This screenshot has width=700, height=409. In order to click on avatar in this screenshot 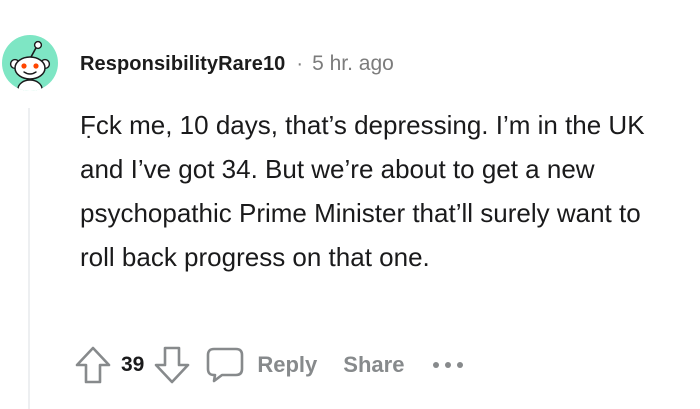, I will do `click(30, 63)`.